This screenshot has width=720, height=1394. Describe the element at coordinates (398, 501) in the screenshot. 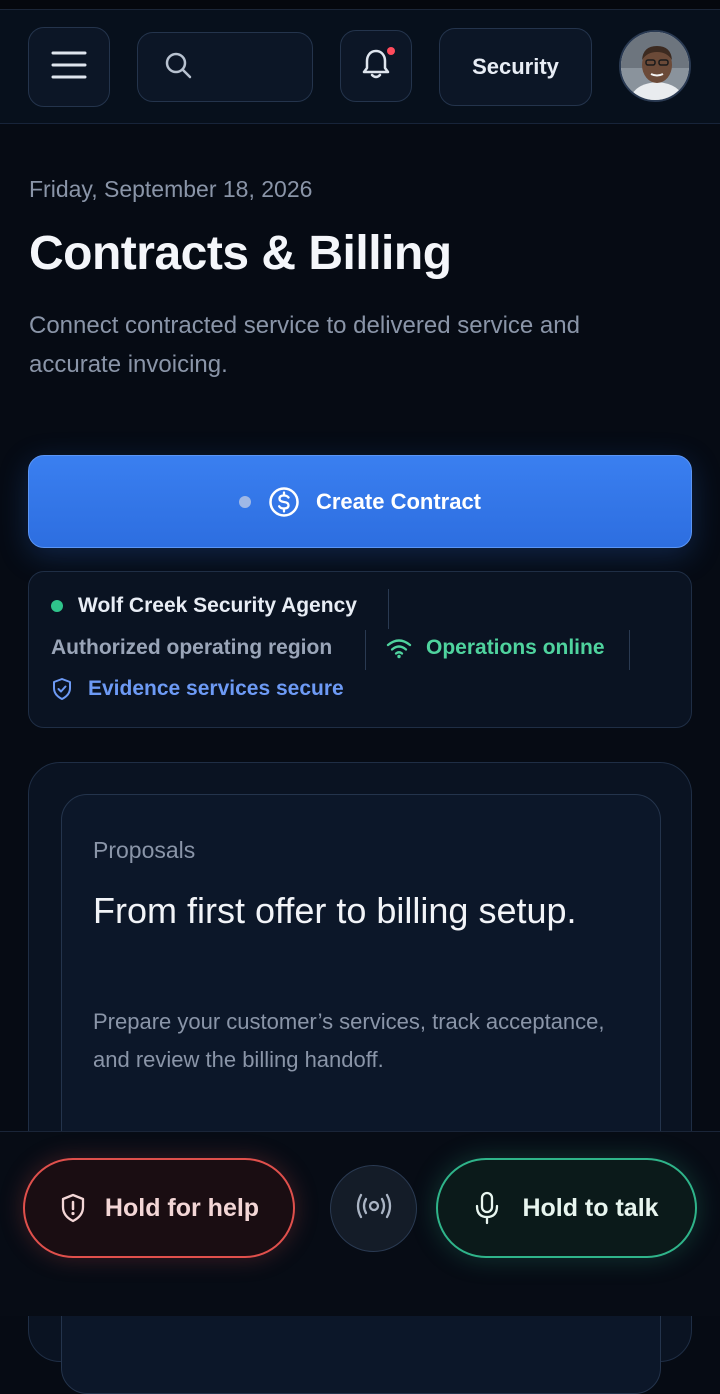

I see `create-contract-label: Create Contract` at that location.